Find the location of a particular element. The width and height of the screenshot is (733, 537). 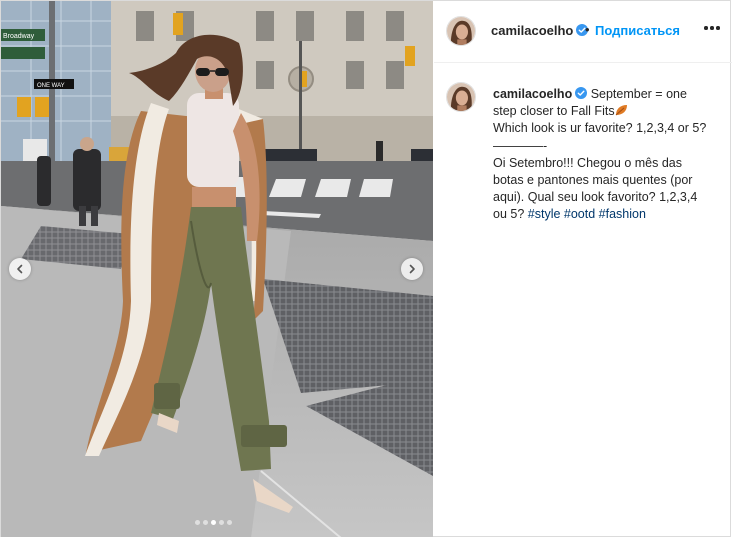

avatar is located at coordinates (461, 31).